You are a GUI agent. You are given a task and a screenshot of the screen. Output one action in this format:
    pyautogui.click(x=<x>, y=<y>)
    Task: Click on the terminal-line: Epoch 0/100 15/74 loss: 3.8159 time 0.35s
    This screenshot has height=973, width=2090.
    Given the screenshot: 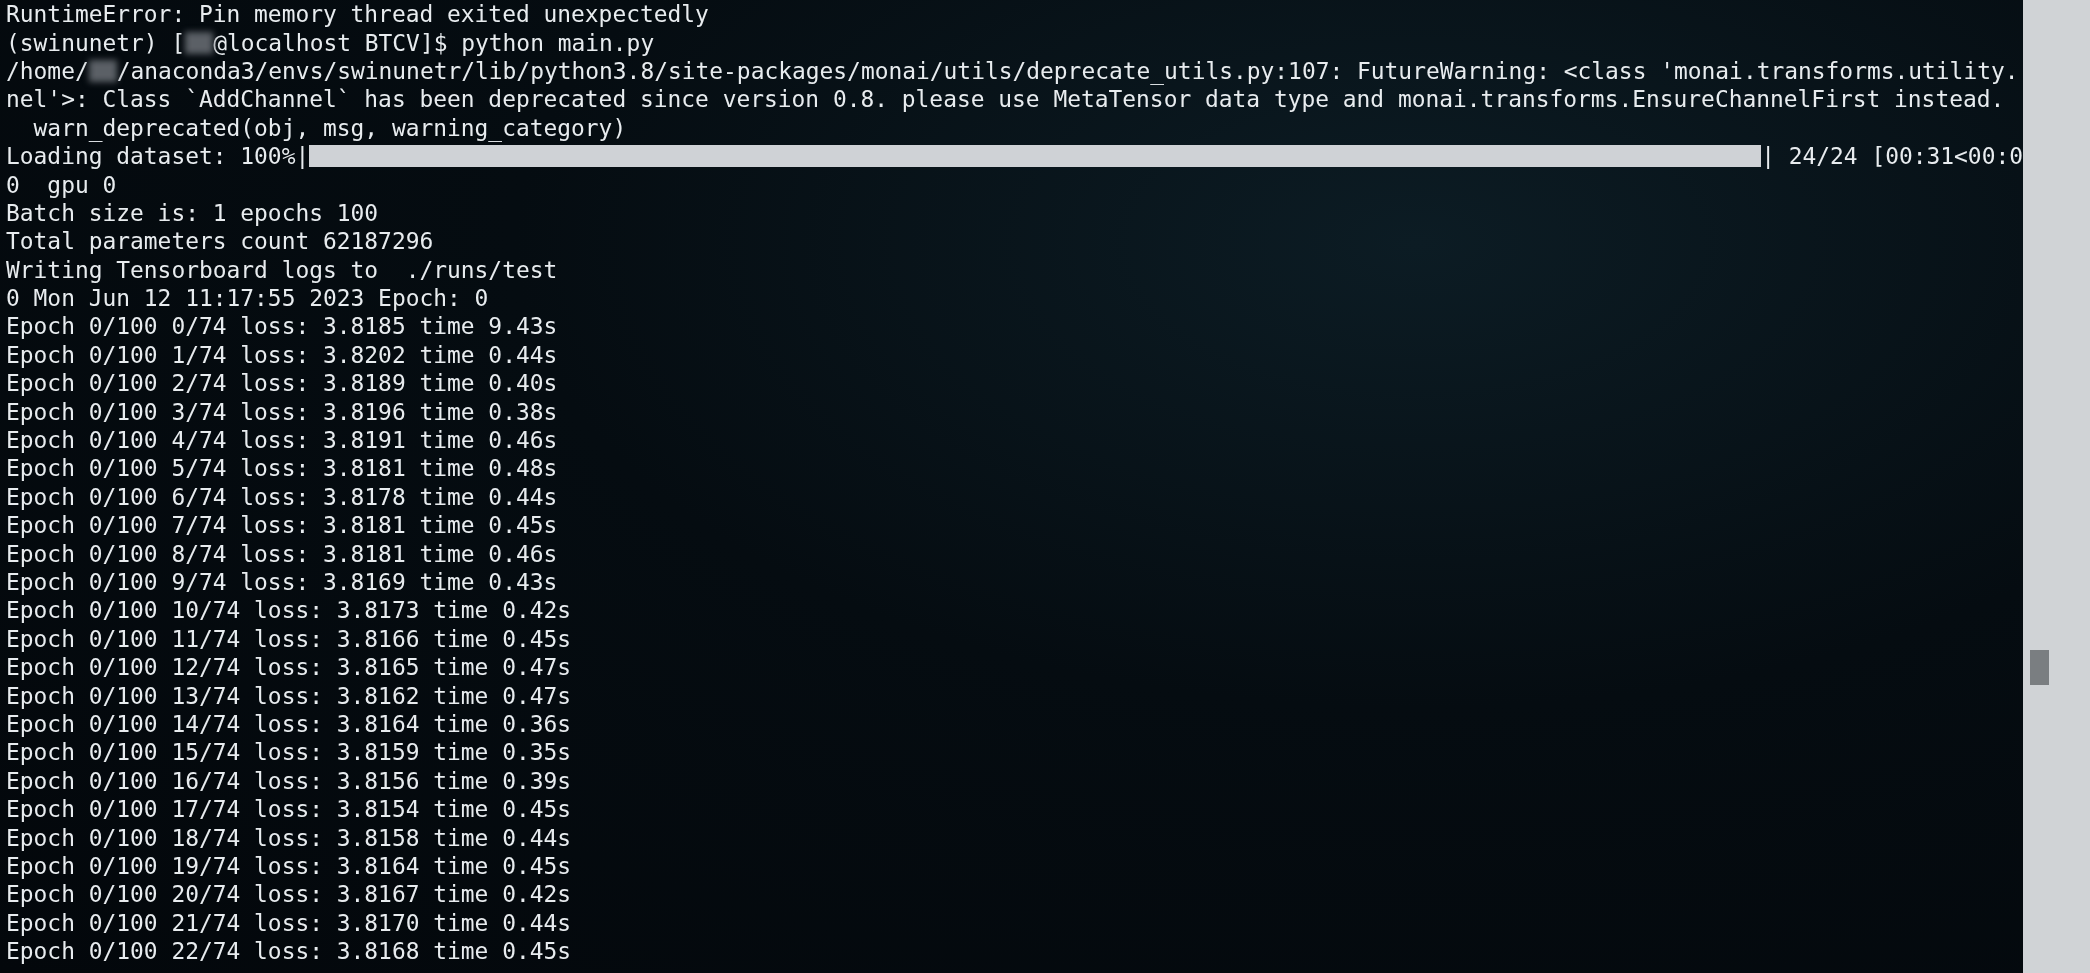 What is the action you would take?
    pyautogui.click(x=289, y=752)
    